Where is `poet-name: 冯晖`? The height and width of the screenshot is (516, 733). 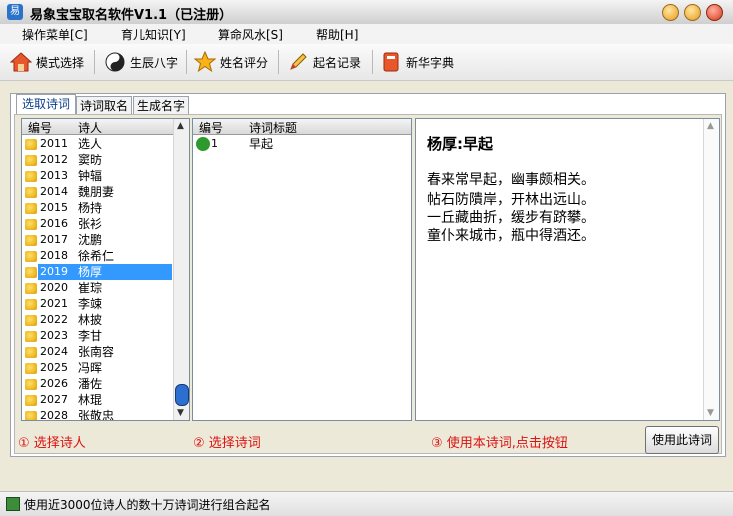
poet-name: 冯晖 is located at coordinates (90, 368).